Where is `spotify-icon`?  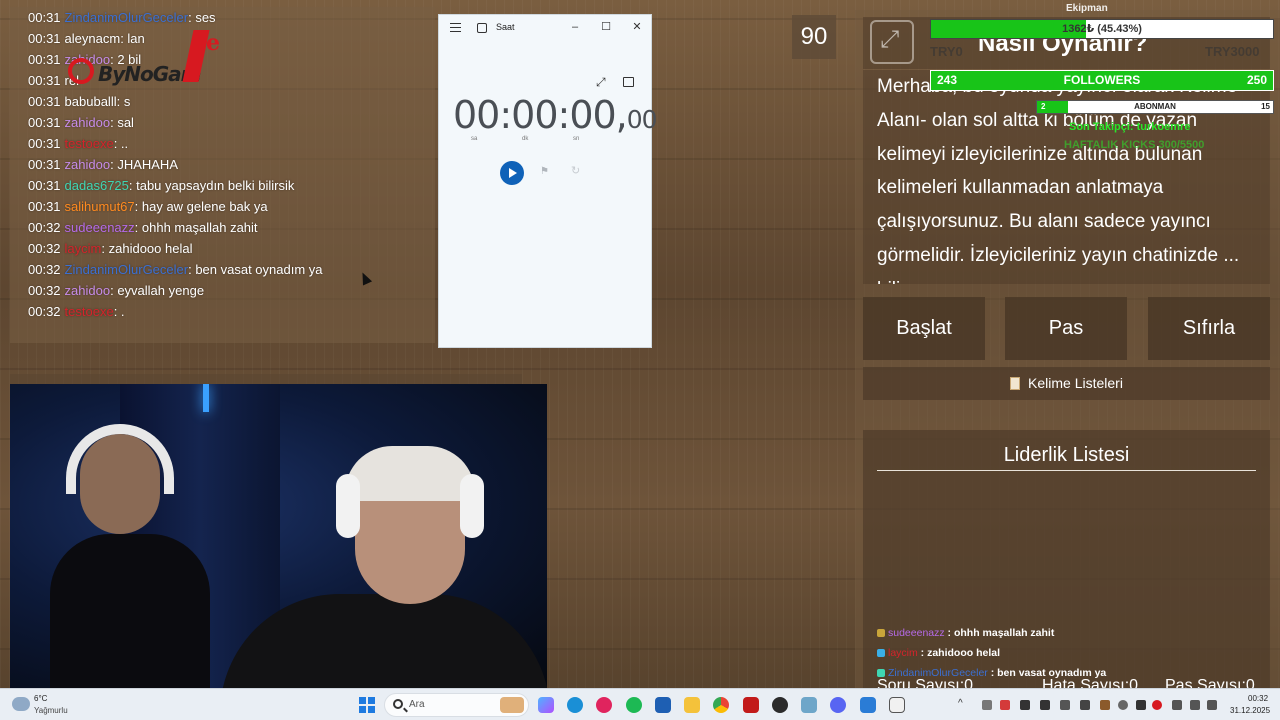 spotify-icon is located at coordinates (634, 705).